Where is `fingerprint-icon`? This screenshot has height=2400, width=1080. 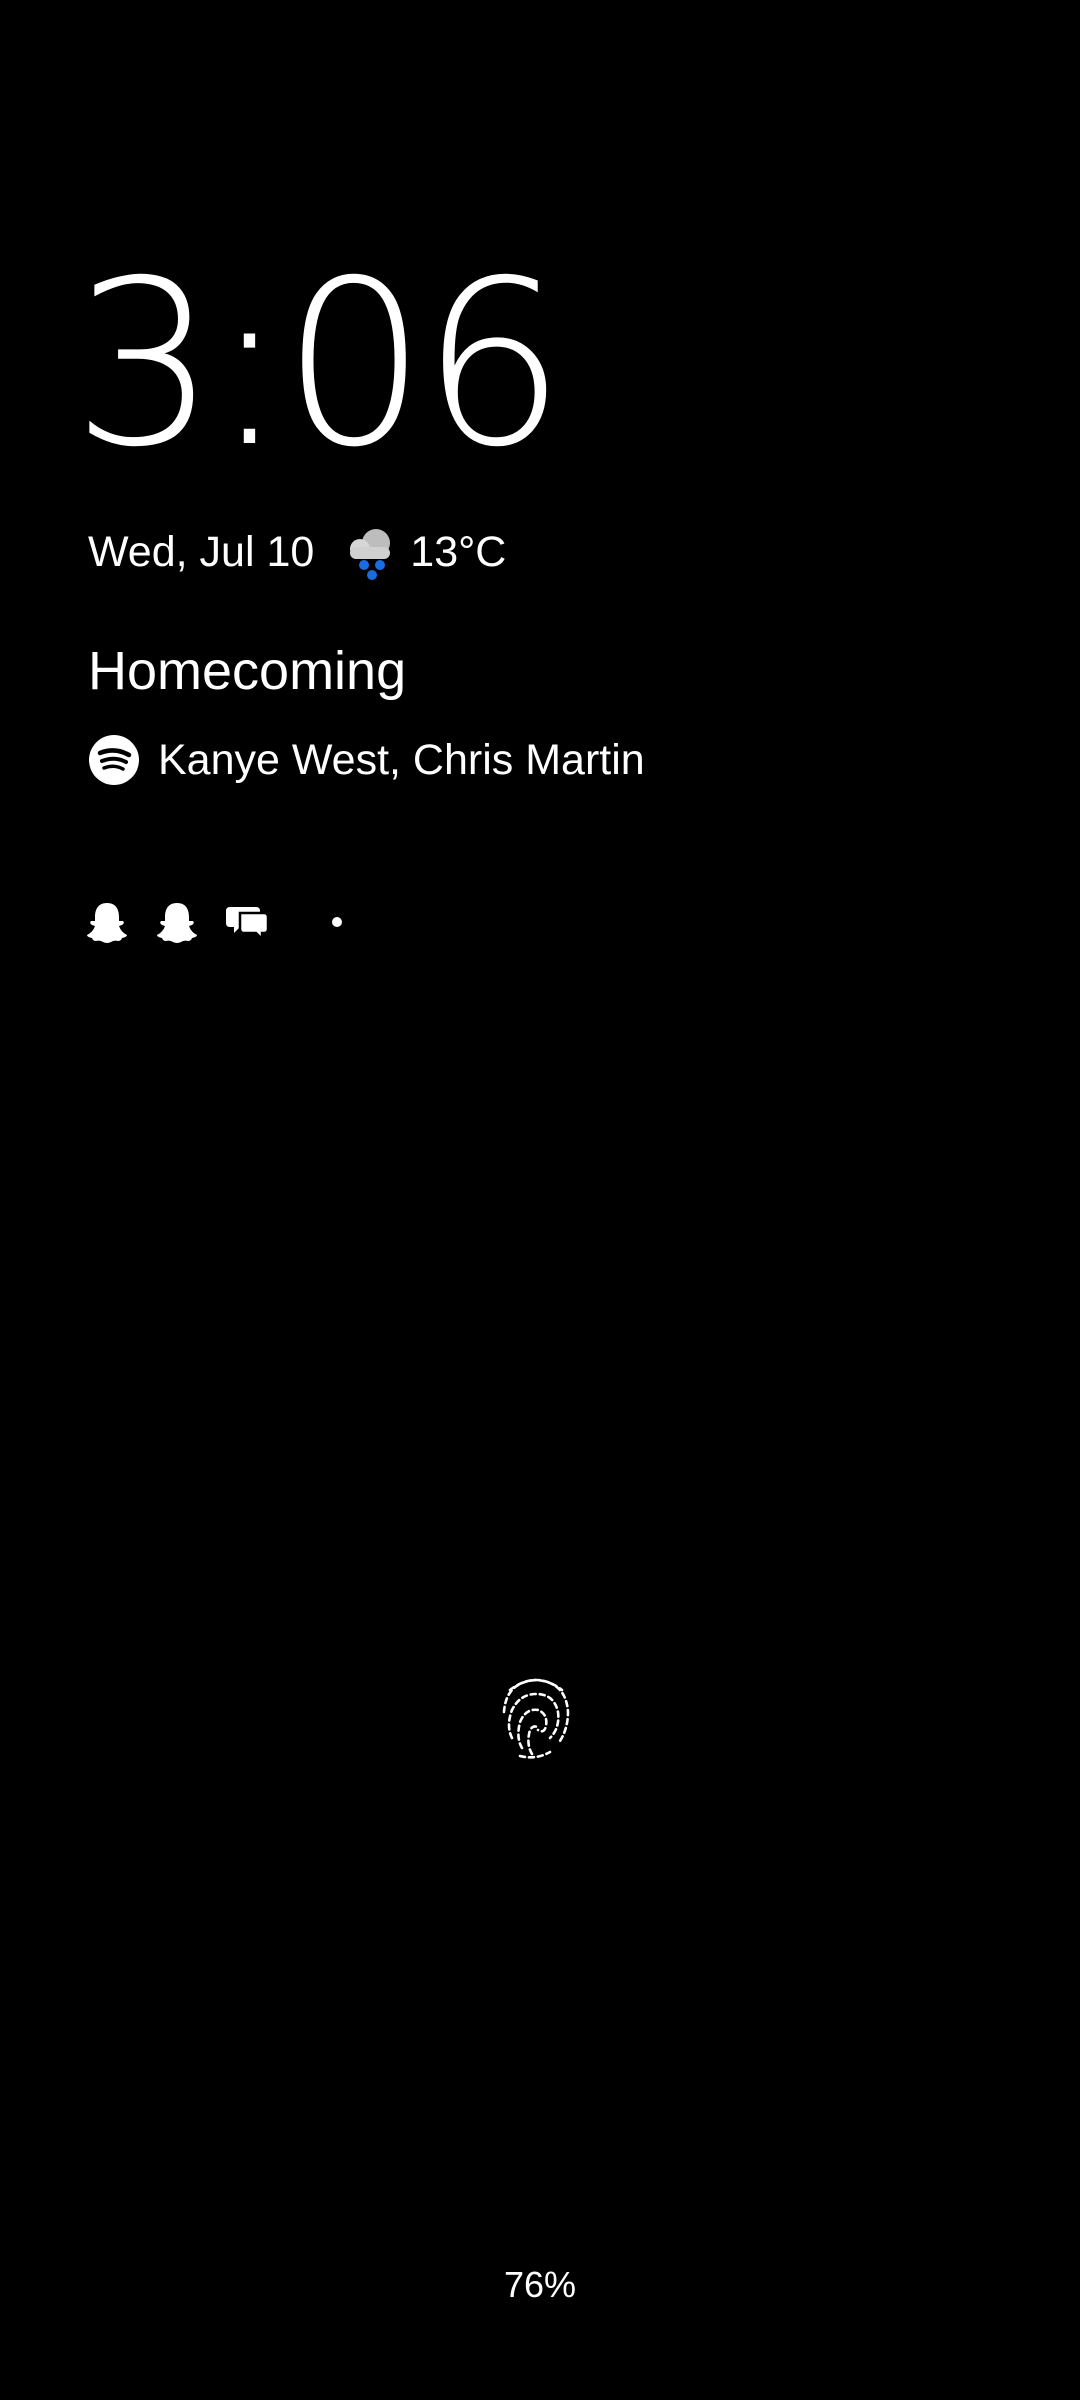 fingerprint-icon is located at coordinates (536, 1714).